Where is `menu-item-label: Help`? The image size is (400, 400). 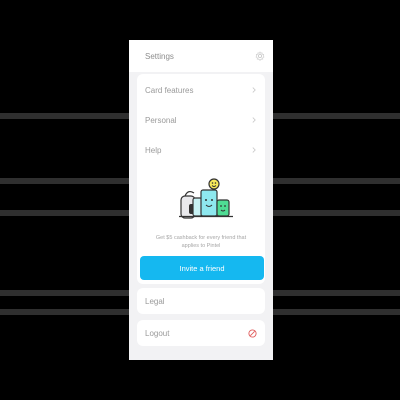
menu-item-label: Help is located at coordinates (153, 150).